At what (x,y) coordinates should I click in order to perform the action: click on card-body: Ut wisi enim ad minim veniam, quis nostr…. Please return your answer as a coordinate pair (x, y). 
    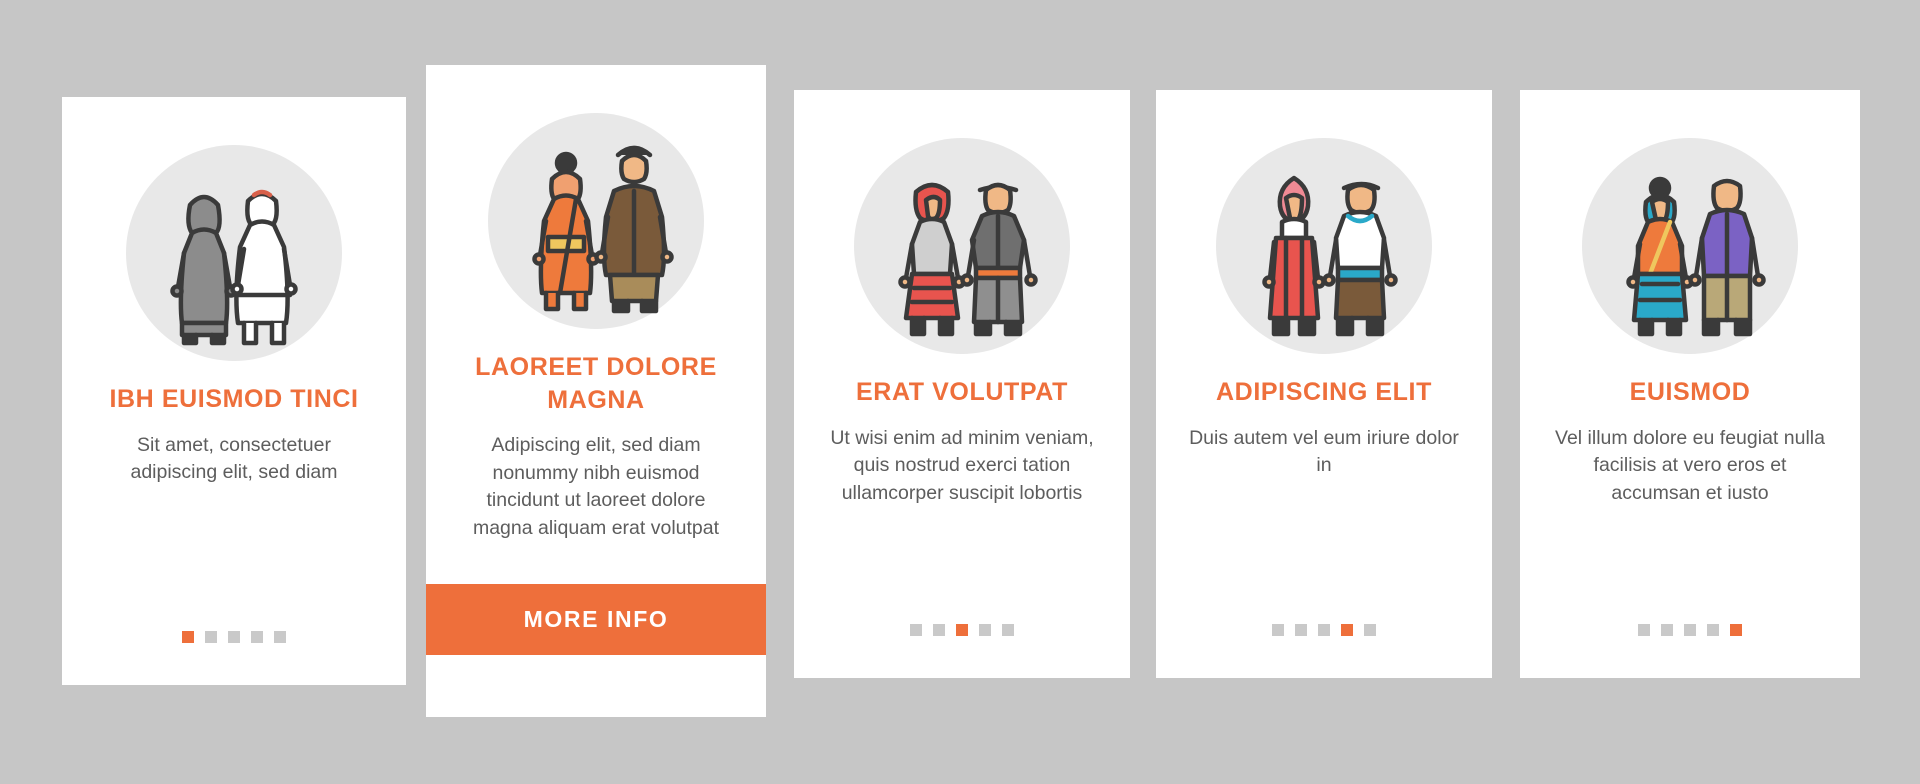
    Looking at the image, I should click on (962, 465).